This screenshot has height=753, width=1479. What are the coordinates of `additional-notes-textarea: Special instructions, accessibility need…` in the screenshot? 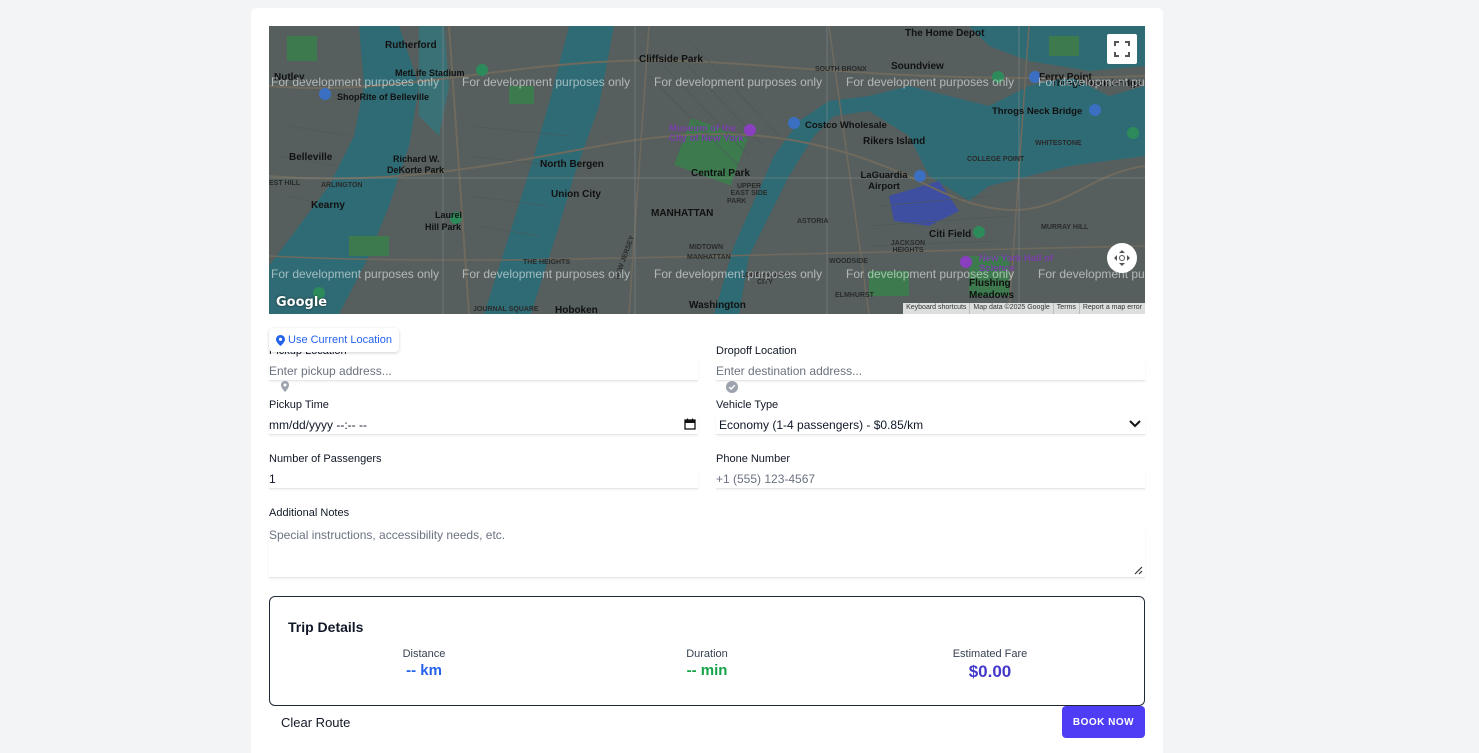 It's located at (707, 552).